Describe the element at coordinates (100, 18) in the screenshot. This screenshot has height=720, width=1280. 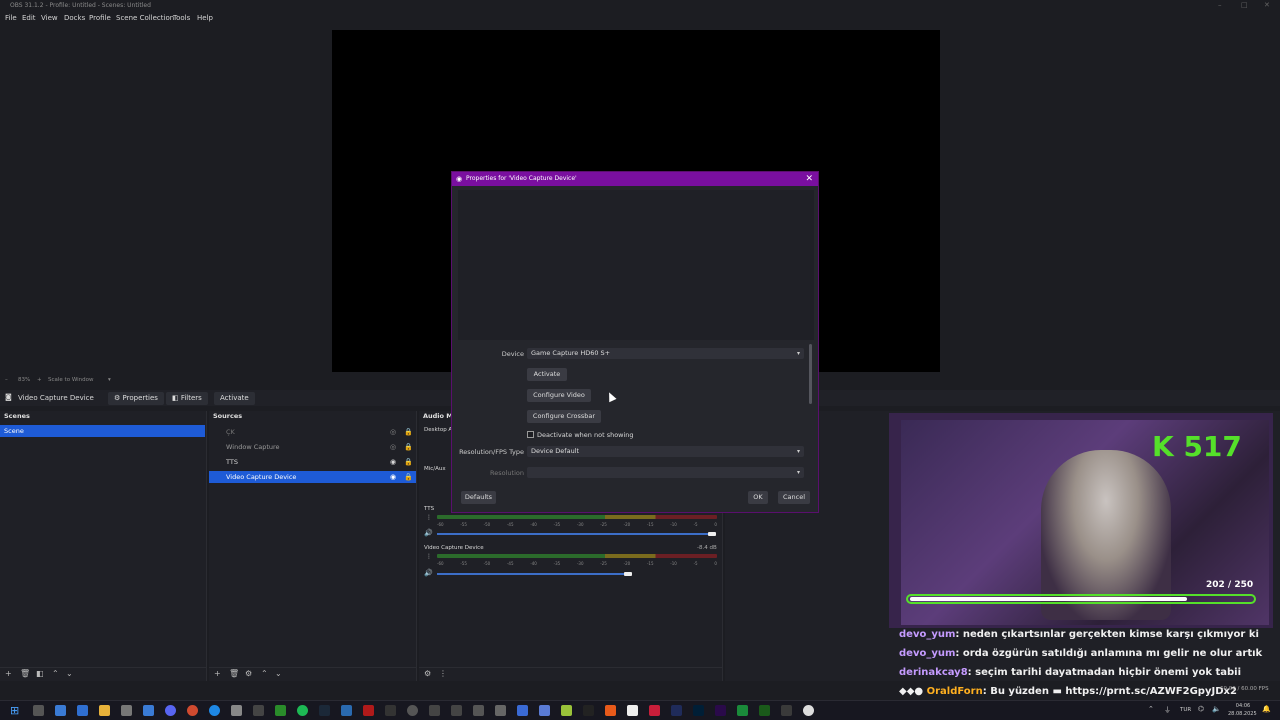
I see `menu-profile: Profile` at that location.